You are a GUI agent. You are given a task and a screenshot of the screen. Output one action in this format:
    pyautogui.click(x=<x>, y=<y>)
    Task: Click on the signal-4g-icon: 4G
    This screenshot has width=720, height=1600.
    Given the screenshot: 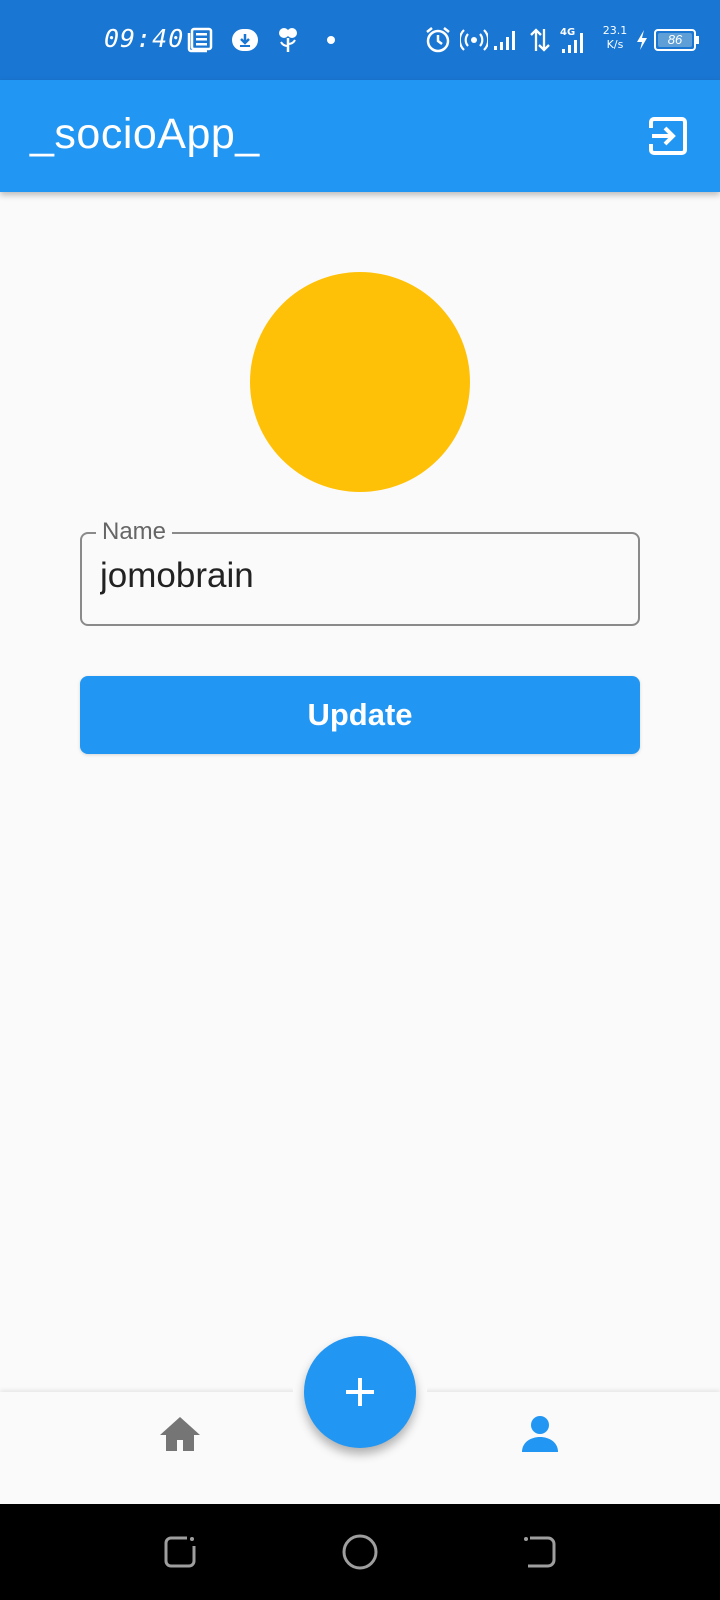 What is the action you would take?
    pyautogui.click(x=573, y=40)
    